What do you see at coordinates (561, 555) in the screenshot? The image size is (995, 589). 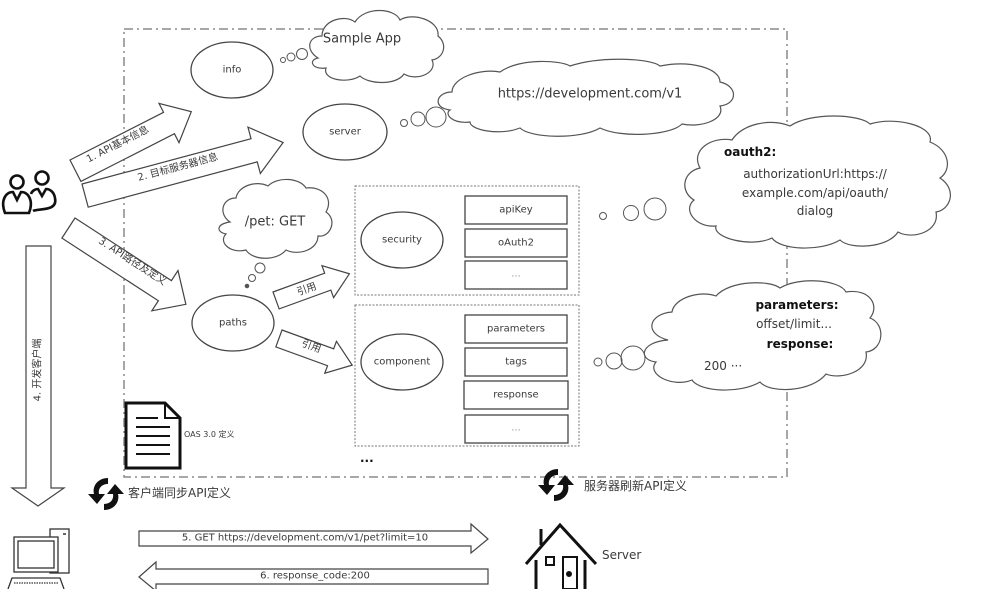 I see `house-icon` at bounding box center [561, 555].